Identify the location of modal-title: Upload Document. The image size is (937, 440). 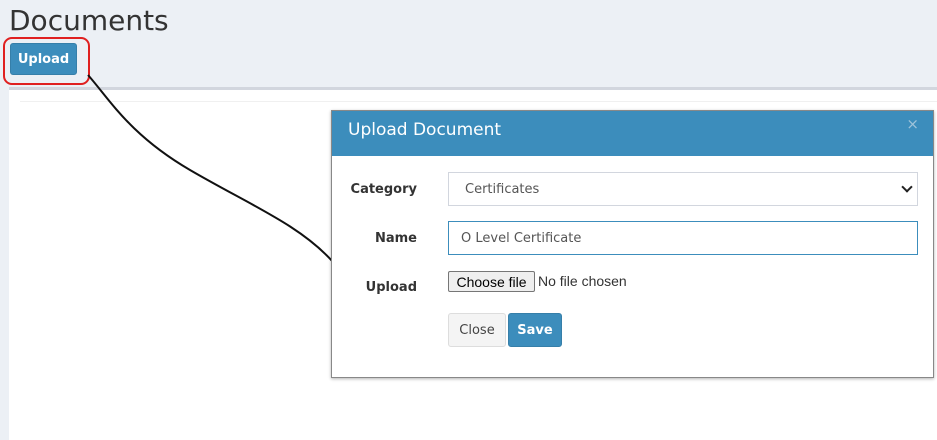
(425, 130).